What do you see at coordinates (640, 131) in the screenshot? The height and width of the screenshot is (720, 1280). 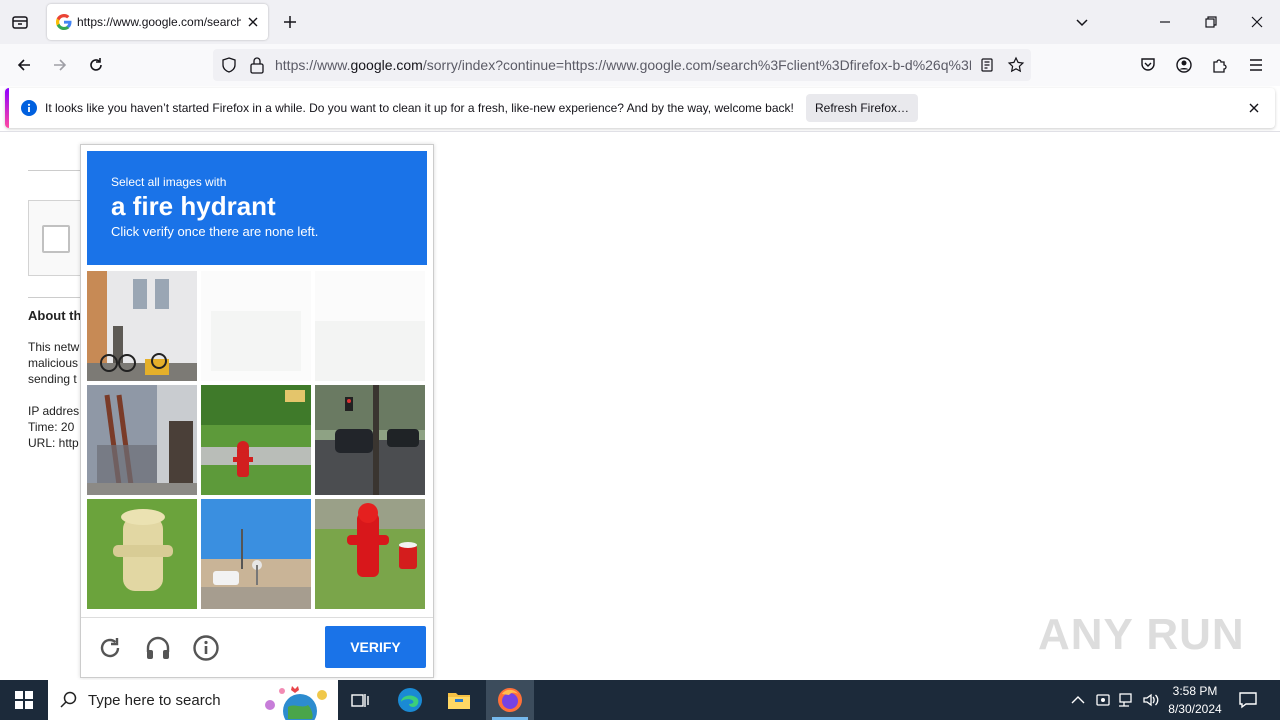 I see `content-divider` at bounding box center [640, 131].